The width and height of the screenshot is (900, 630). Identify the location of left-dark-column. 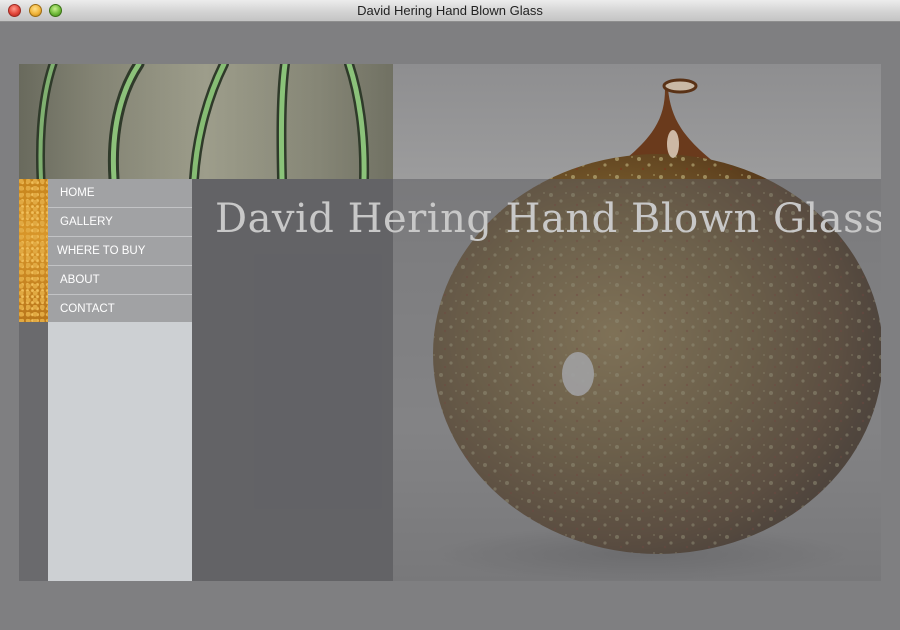
(33, 451).